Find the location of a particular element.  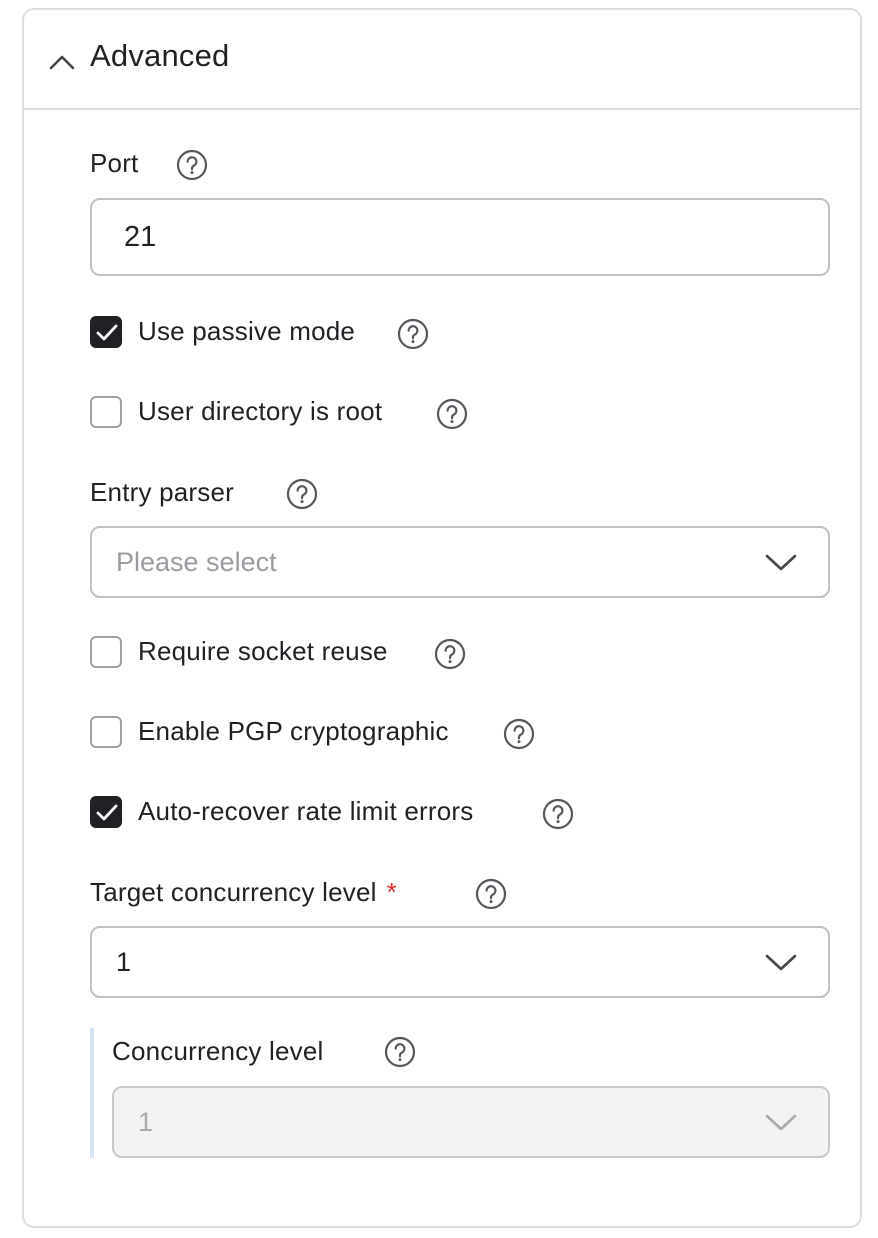

entry-parser-label: Entry parser is located at coordinates (162, 492).